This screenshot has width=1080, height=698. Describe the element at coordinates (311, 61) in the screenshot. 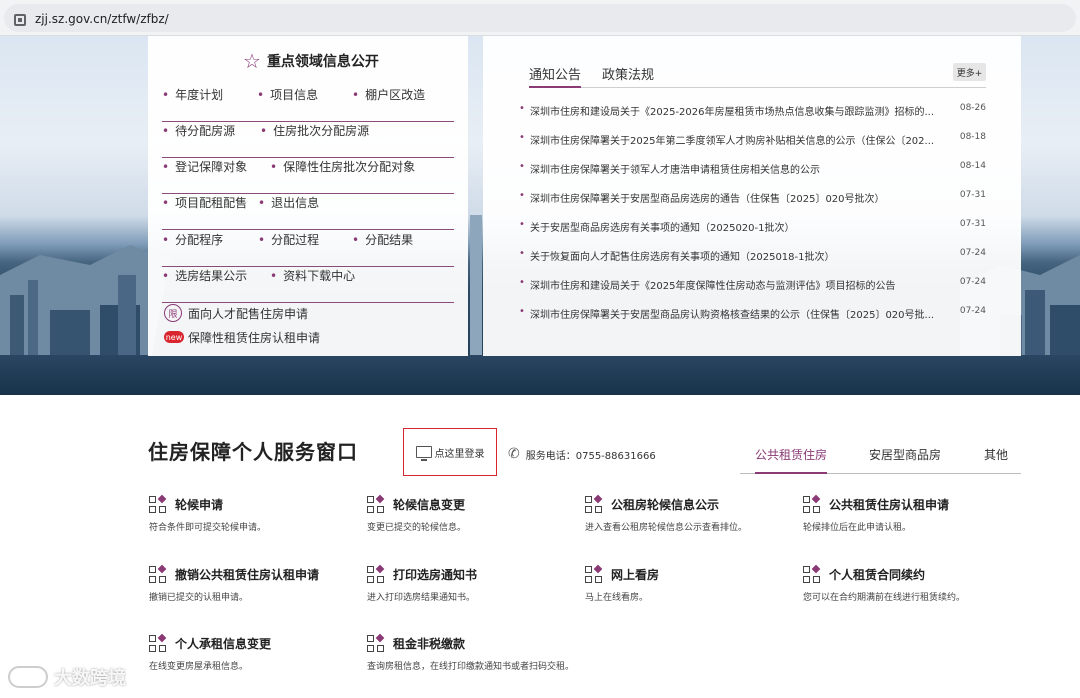

I see `key-info-title: ☆ 重点领域信息公开` at that location.